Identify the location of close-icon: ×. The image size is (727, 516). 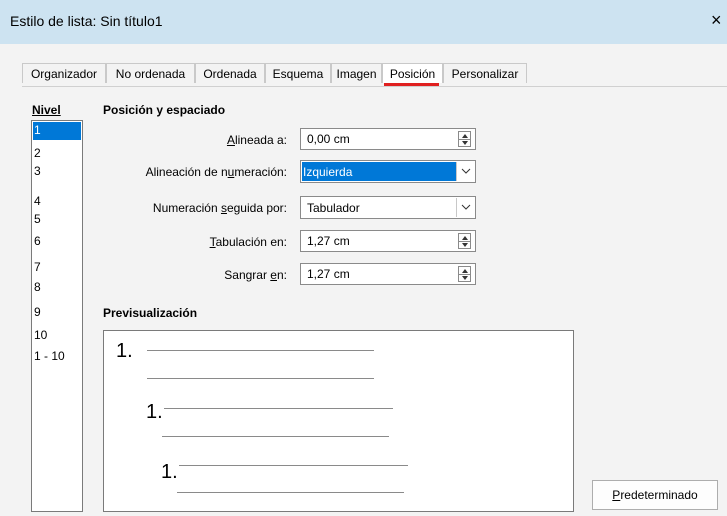
(716, 20).